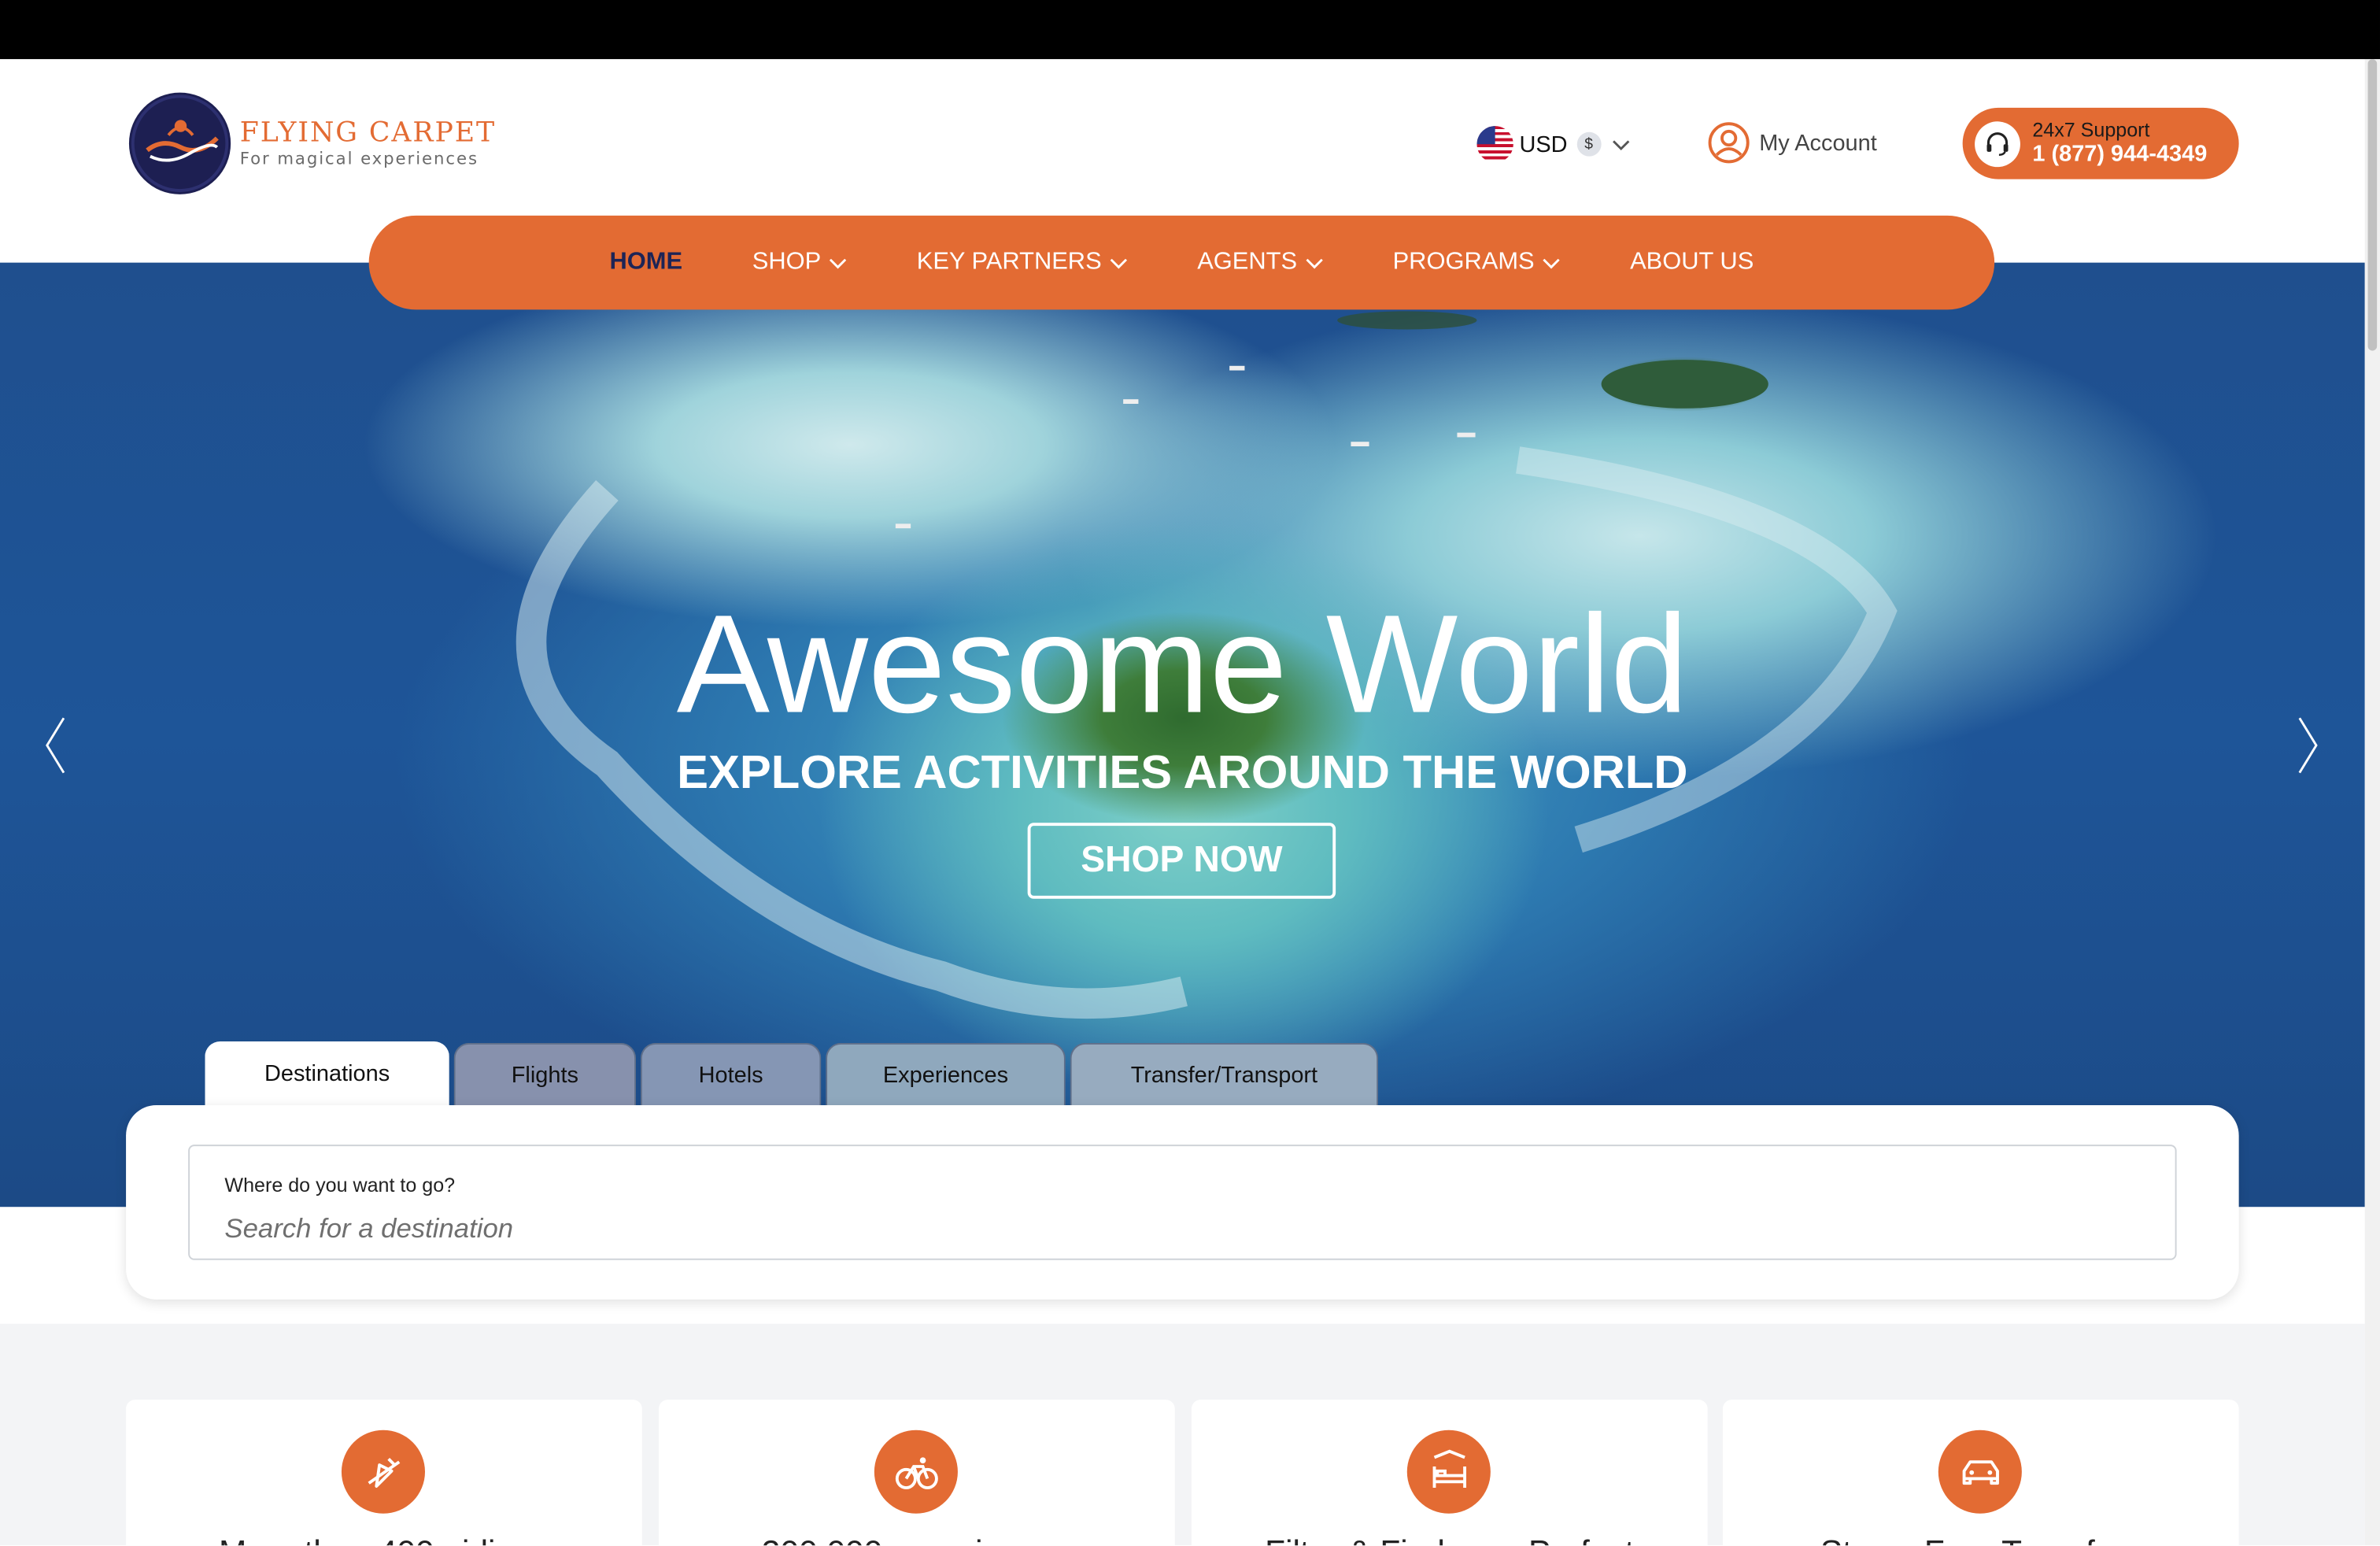 The width and height of the screenshot is (2380, 1546). I want to click on plane-icon, so click(383, 1472).